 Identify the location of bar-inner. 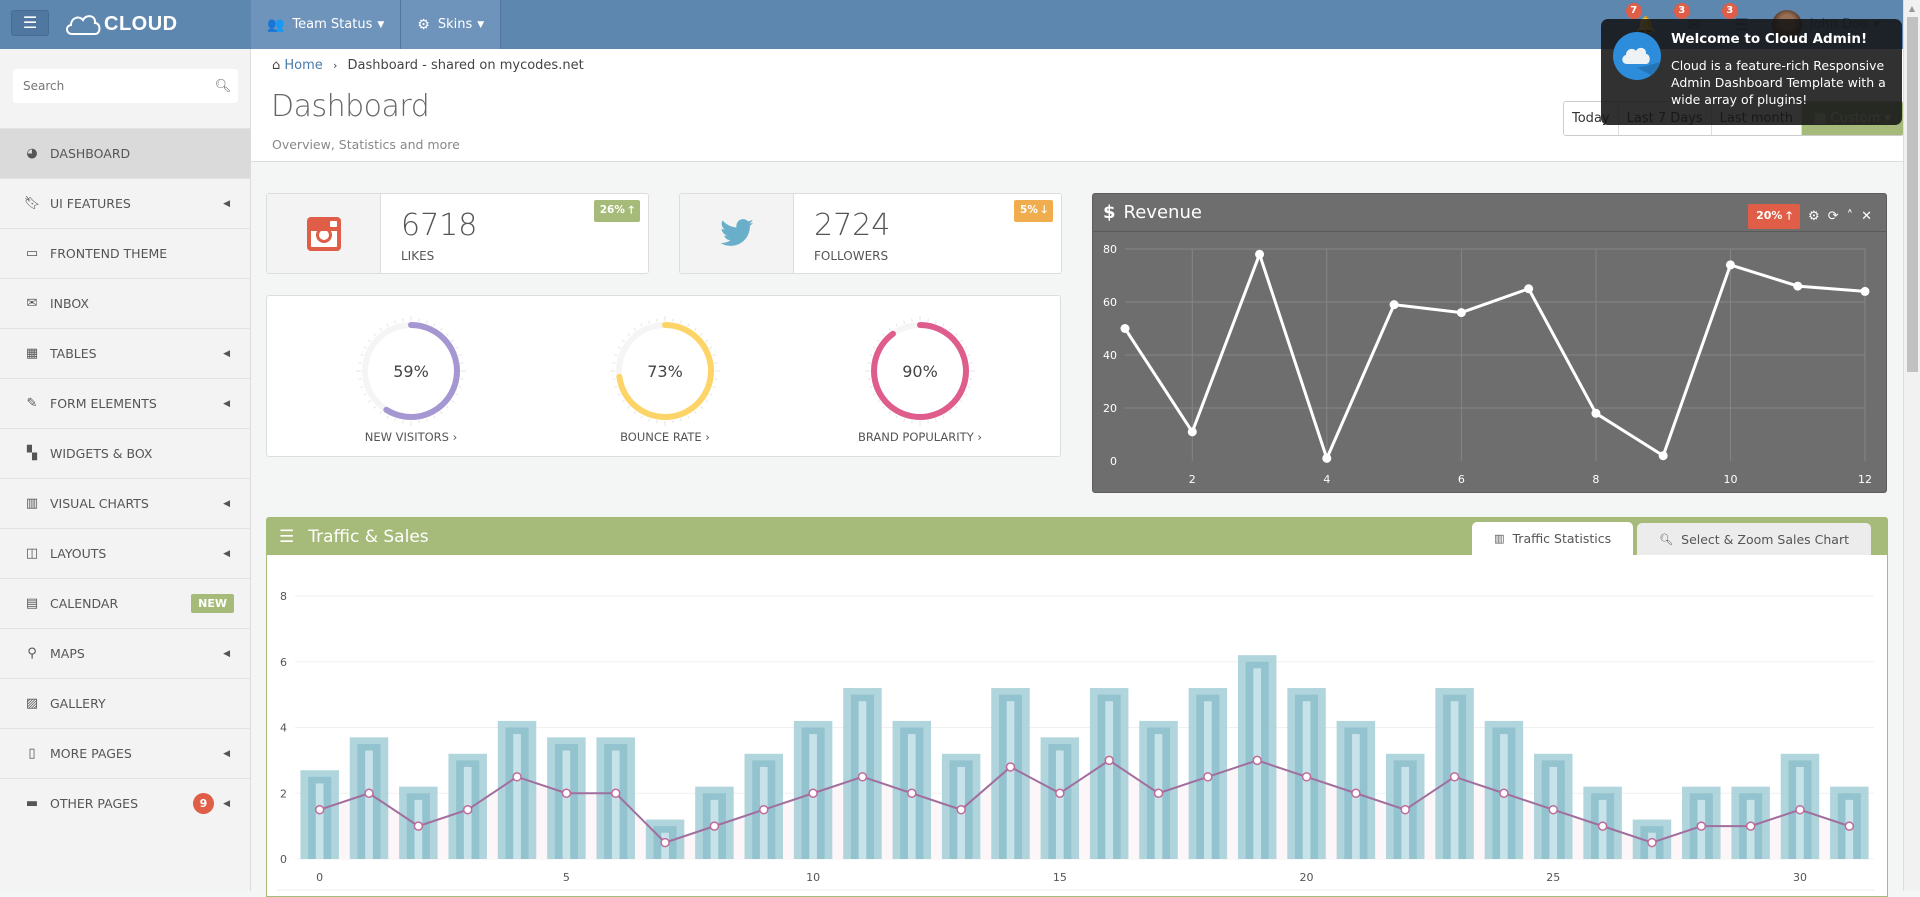
(320, 821).